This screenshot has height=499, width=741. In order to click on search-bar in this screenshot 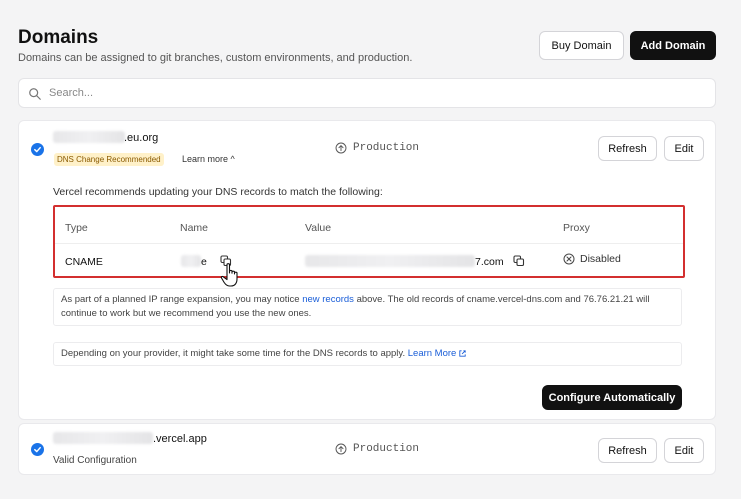, I will do `click(367, 93)`.